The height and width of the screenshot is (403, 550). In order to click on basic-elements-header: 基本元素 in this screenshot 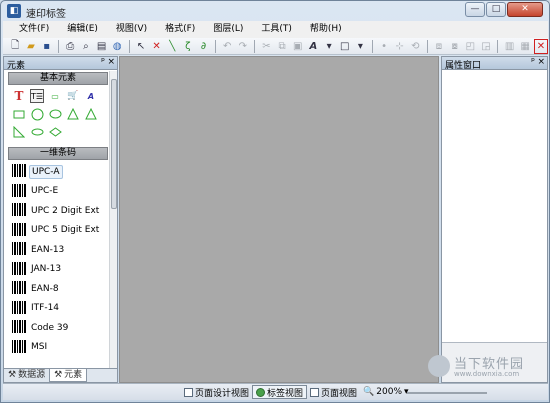, I will do `click(58, 78)`.